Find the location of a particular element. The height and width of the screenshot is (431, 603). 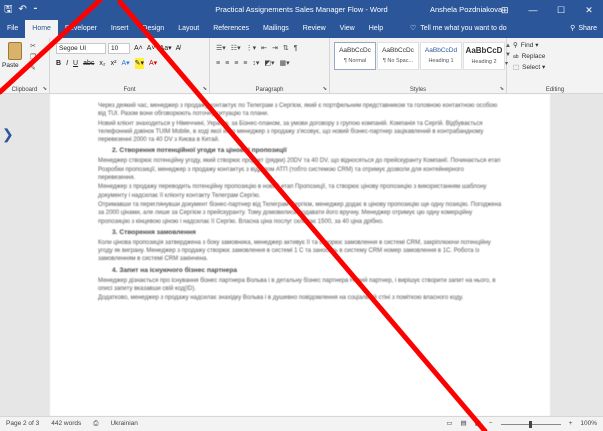

tab-insert: Insert is located at coordinates (120, 29).